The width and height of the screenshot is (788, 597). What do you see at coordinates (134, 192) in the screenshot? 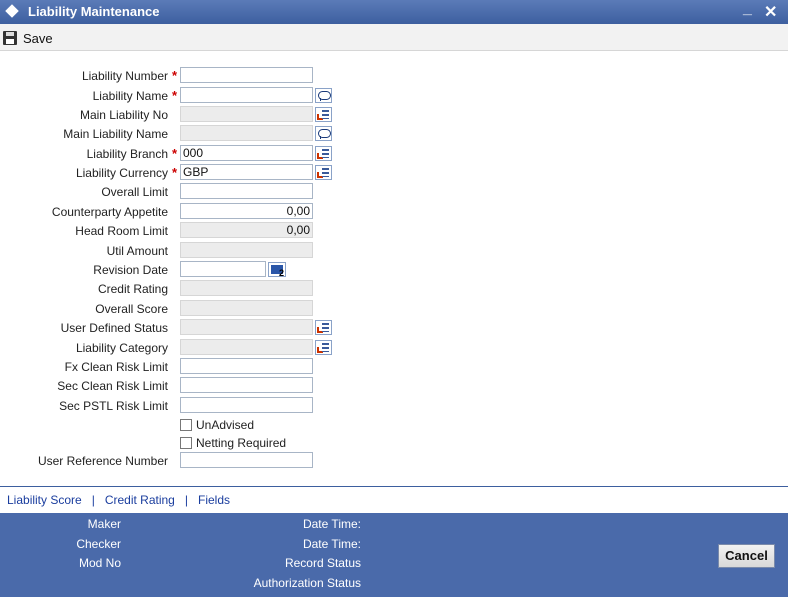
I see `overall-limit-label: Overall Limit` at bounding box center [134, 192].